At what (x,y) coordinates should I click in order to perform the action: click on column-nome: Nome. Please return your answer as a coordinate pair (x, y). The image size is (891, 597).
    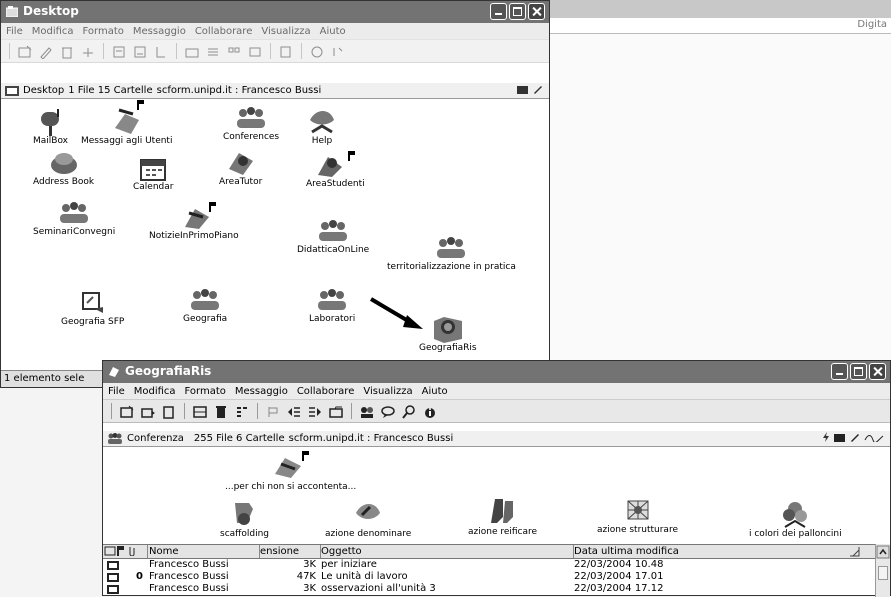
    Looking at the image, I should click on (204, 551).